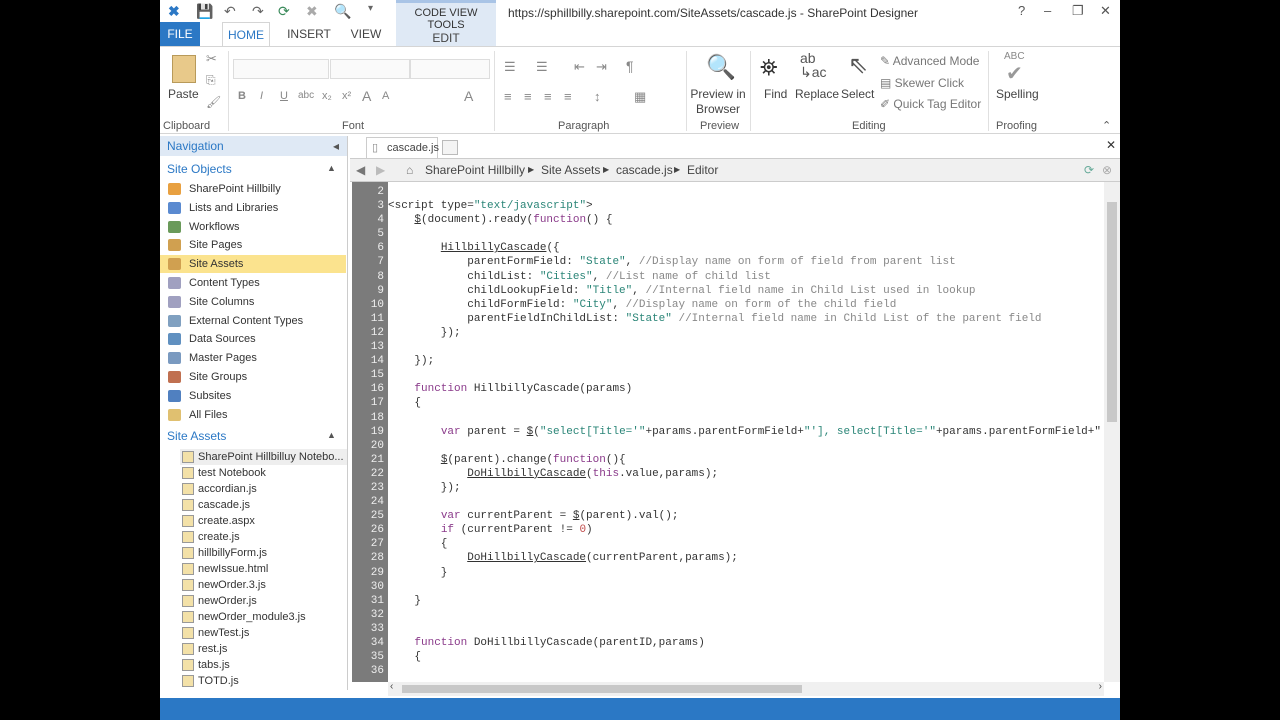  Describe the element at coordinates (775, 94) in the screenshot. I see `find-button: Find` at that location.